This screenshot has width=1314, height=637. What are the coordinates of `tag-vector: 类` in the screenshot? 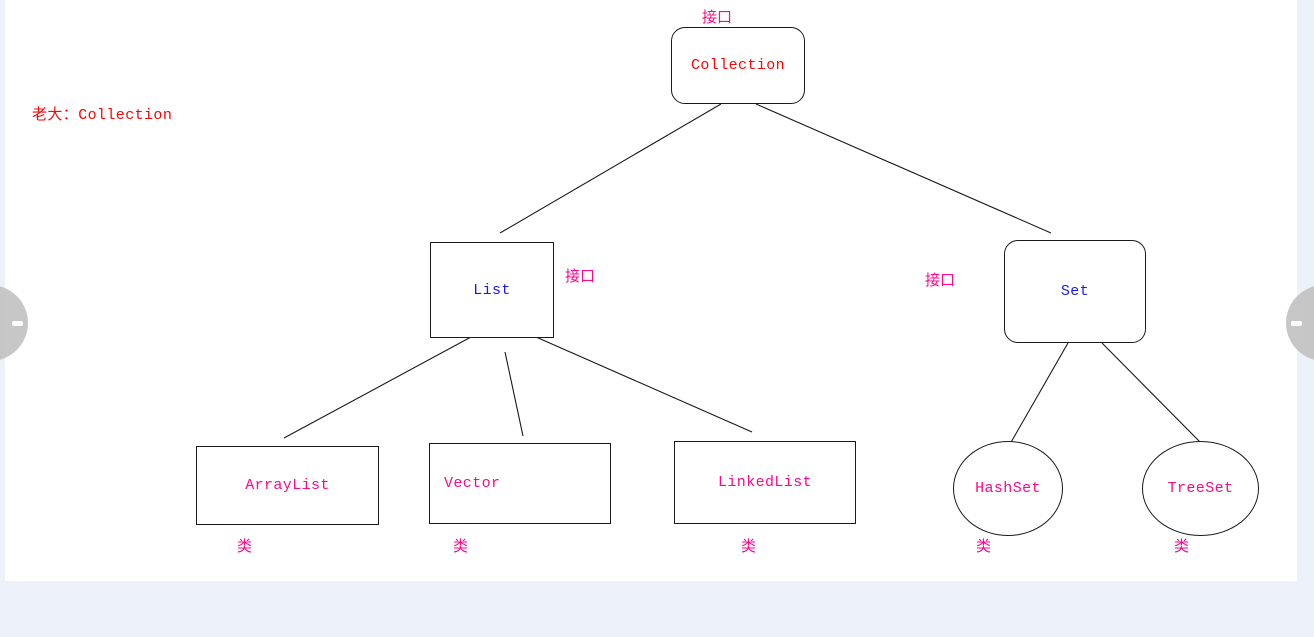 It's located at (461, 546).